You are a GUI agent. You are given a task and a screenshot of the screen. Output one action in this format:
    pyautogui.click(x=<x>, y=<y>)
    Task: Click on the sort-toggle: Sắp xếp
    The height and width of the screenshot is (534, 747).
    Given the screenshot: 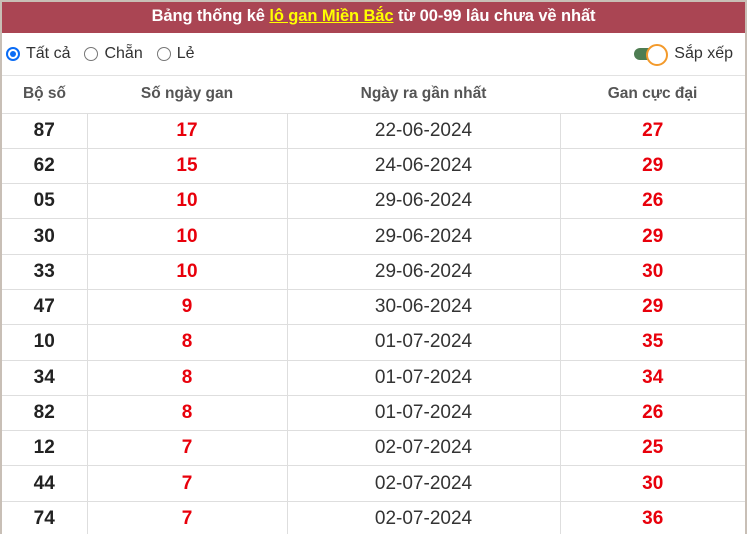 What is the action you would take?
    pyautogui.click(x=683, y=55)
    